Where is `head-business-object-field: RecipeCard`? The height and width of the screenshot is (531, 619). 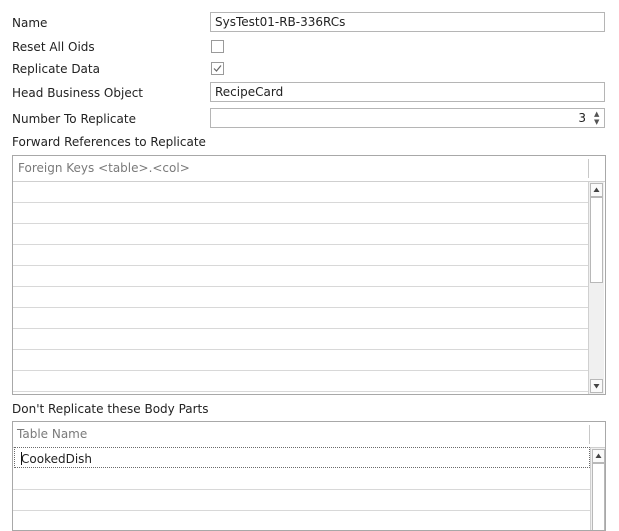 head-business-object-field: RecipeCard is located at coordinates (407, 92).